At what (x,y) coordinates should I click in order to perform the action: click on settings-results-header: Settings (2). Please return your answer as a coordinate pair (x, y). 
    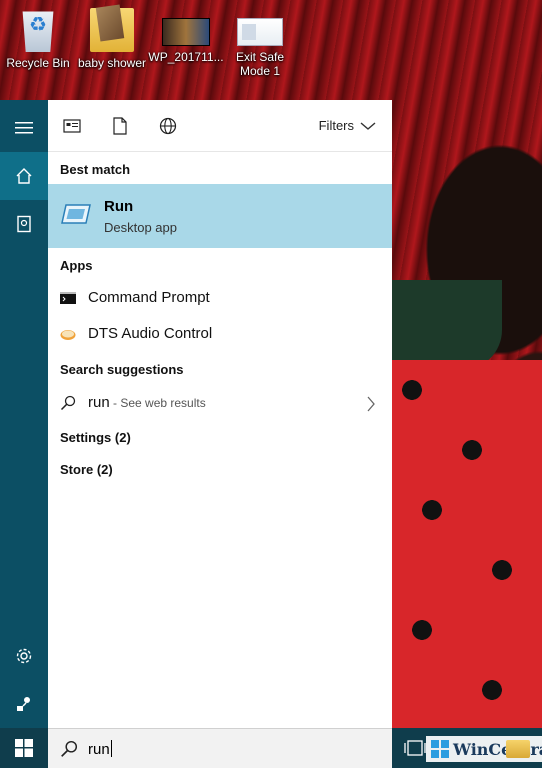
    Looking at the image, I should click on (95, 437).